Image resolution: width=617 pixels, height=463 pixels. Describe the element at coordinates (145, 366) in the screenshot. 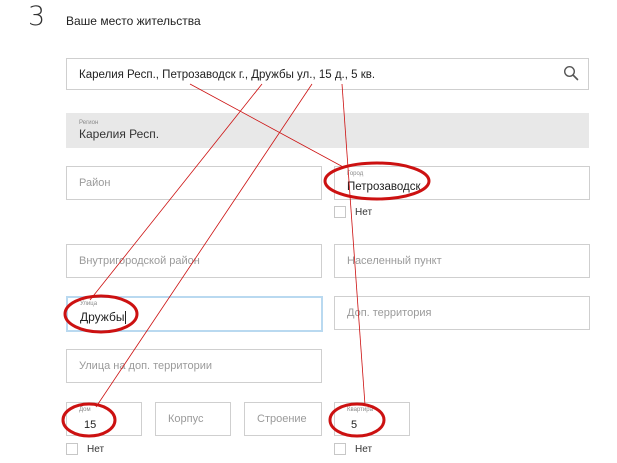

I see `street-extra-territory-placeholder: Улица на доп. территории` at that location.